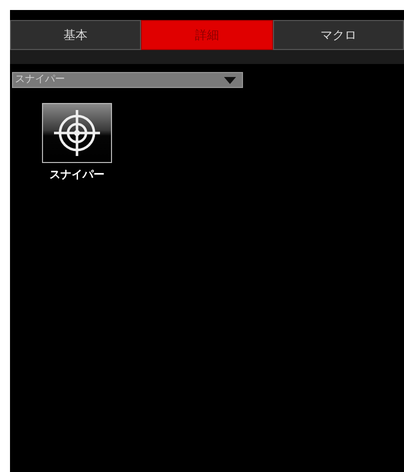 The width and height of the screenshot is (404, 472). What do you see at coordinates (76, 35) in the screenshot?
I see `tab: 基本` at bounding box center [76, 35].